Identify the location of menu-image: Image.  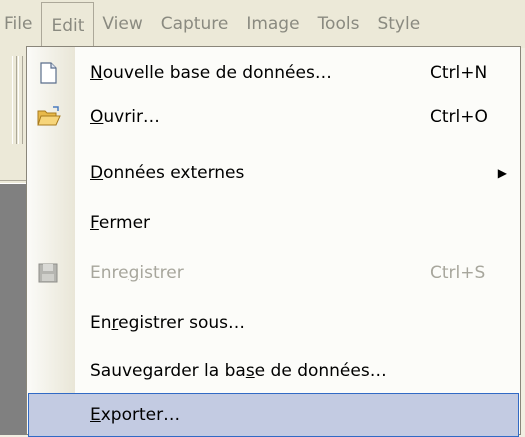
(272, 24).